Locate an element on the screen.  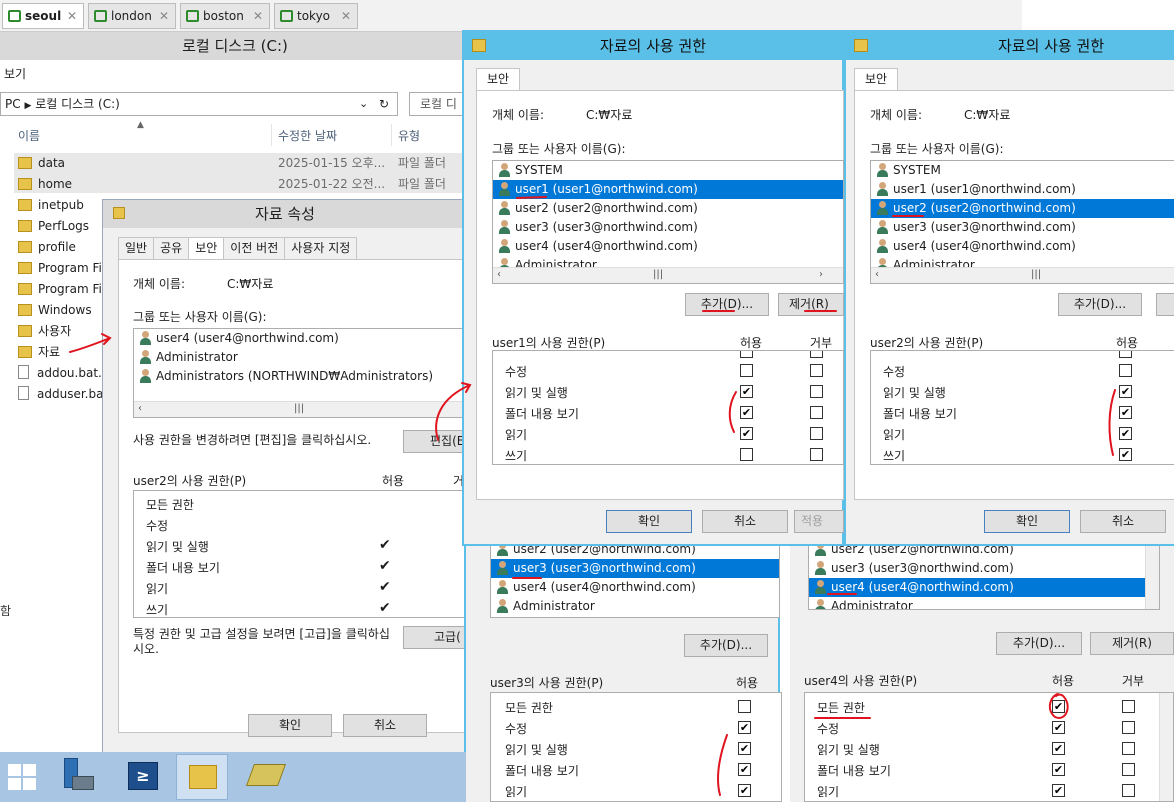
file-explorer-taskbar-button is located at coordinates (202, 777).